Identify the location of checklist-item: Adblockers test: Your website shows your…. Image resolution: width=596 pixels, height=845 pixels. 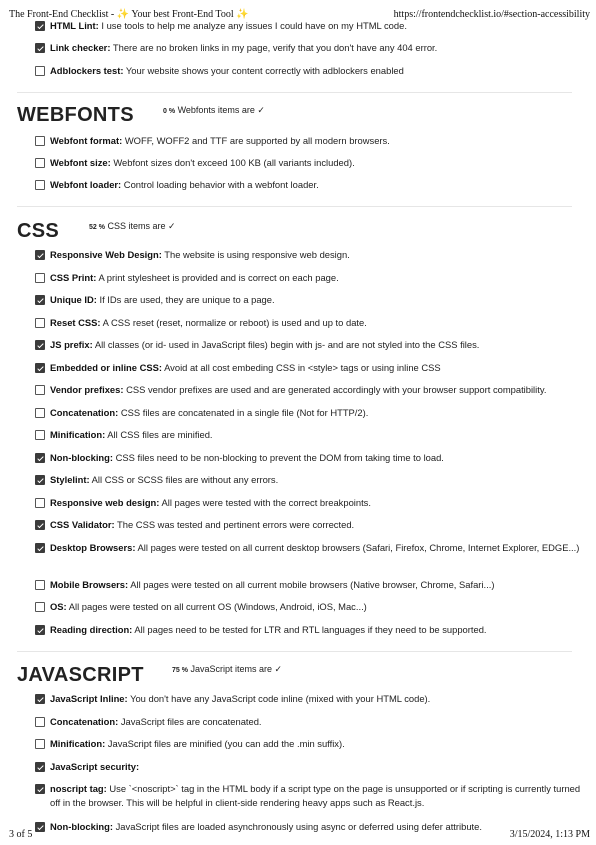
(310, 71).